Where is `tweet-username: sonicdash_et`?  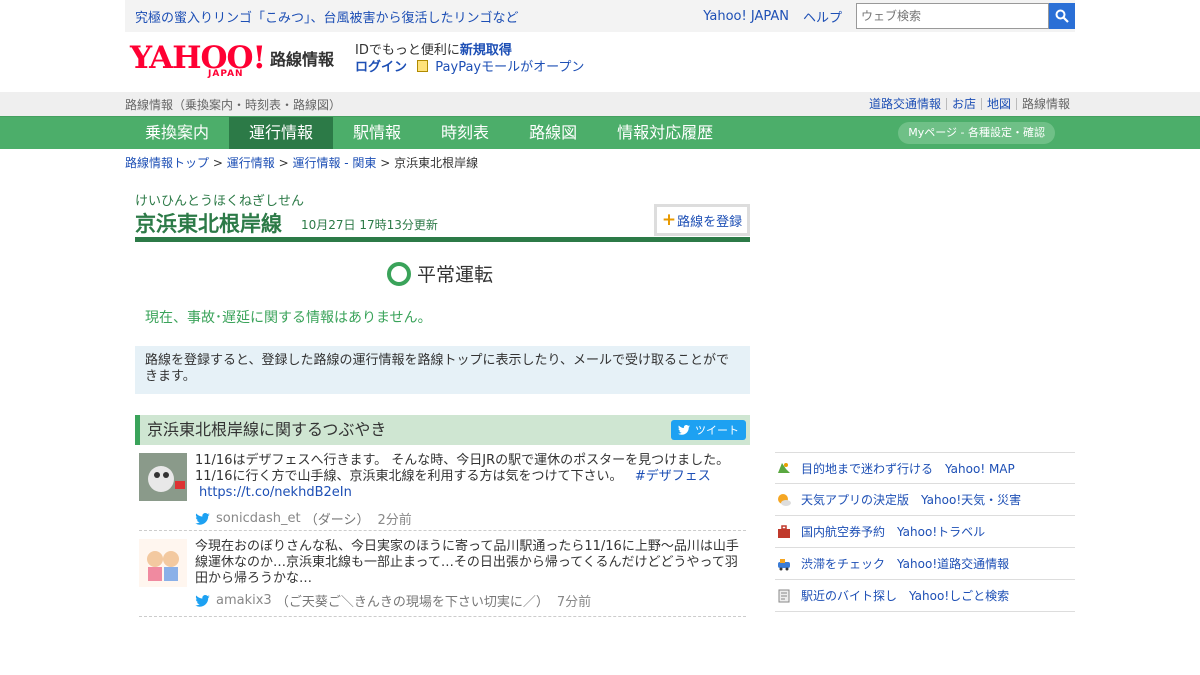
tweet-username: sonicdash_et is located at coordinates (258, 518).